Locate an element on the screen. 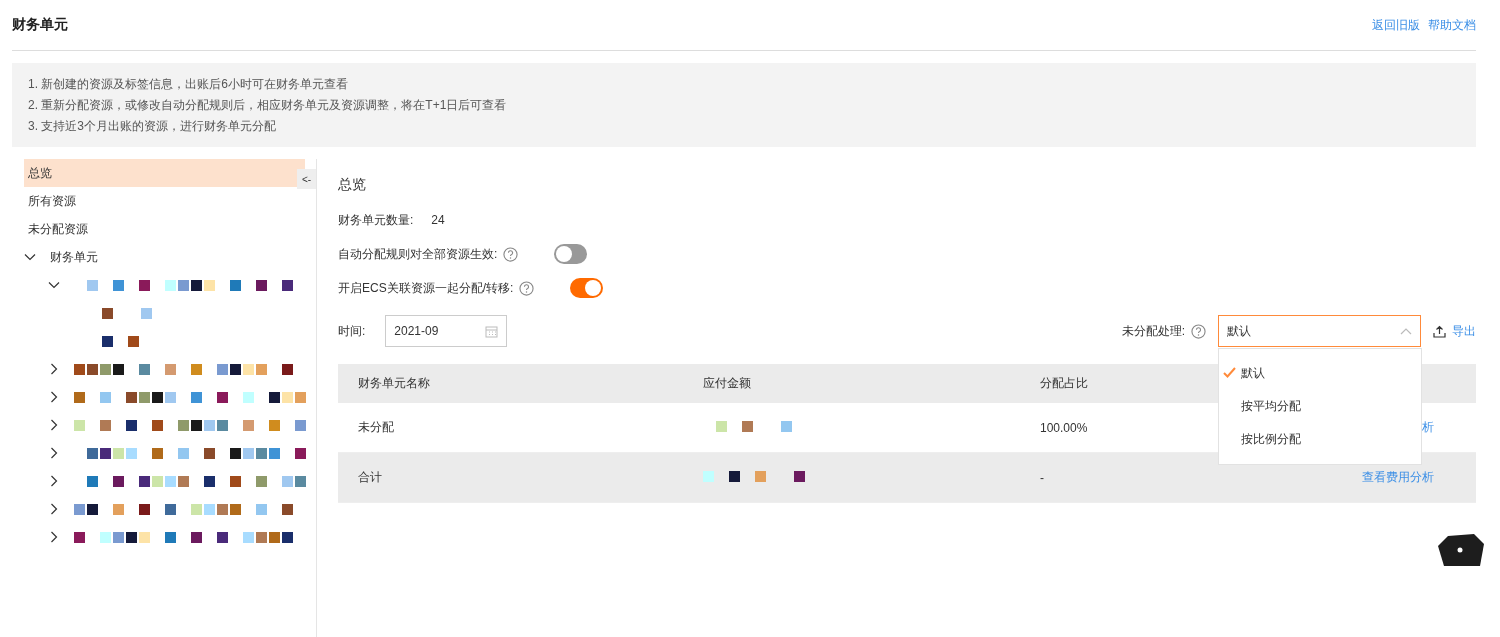 The width and height of the screenshot is (1500, 637). header-link: 返回旧版 is located at coordinates (1396, 25).